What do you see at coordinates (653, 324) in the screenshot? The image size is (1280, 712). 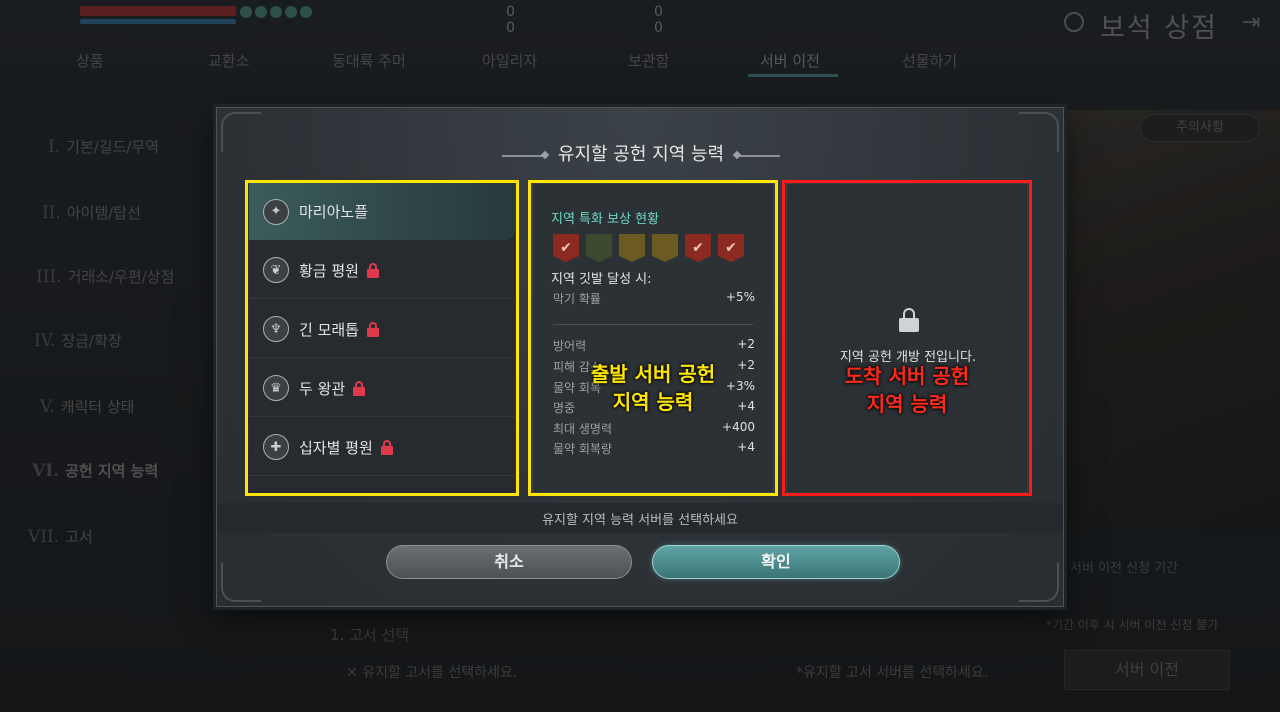 I see `stats-divider` at bounding box center [653, 324].